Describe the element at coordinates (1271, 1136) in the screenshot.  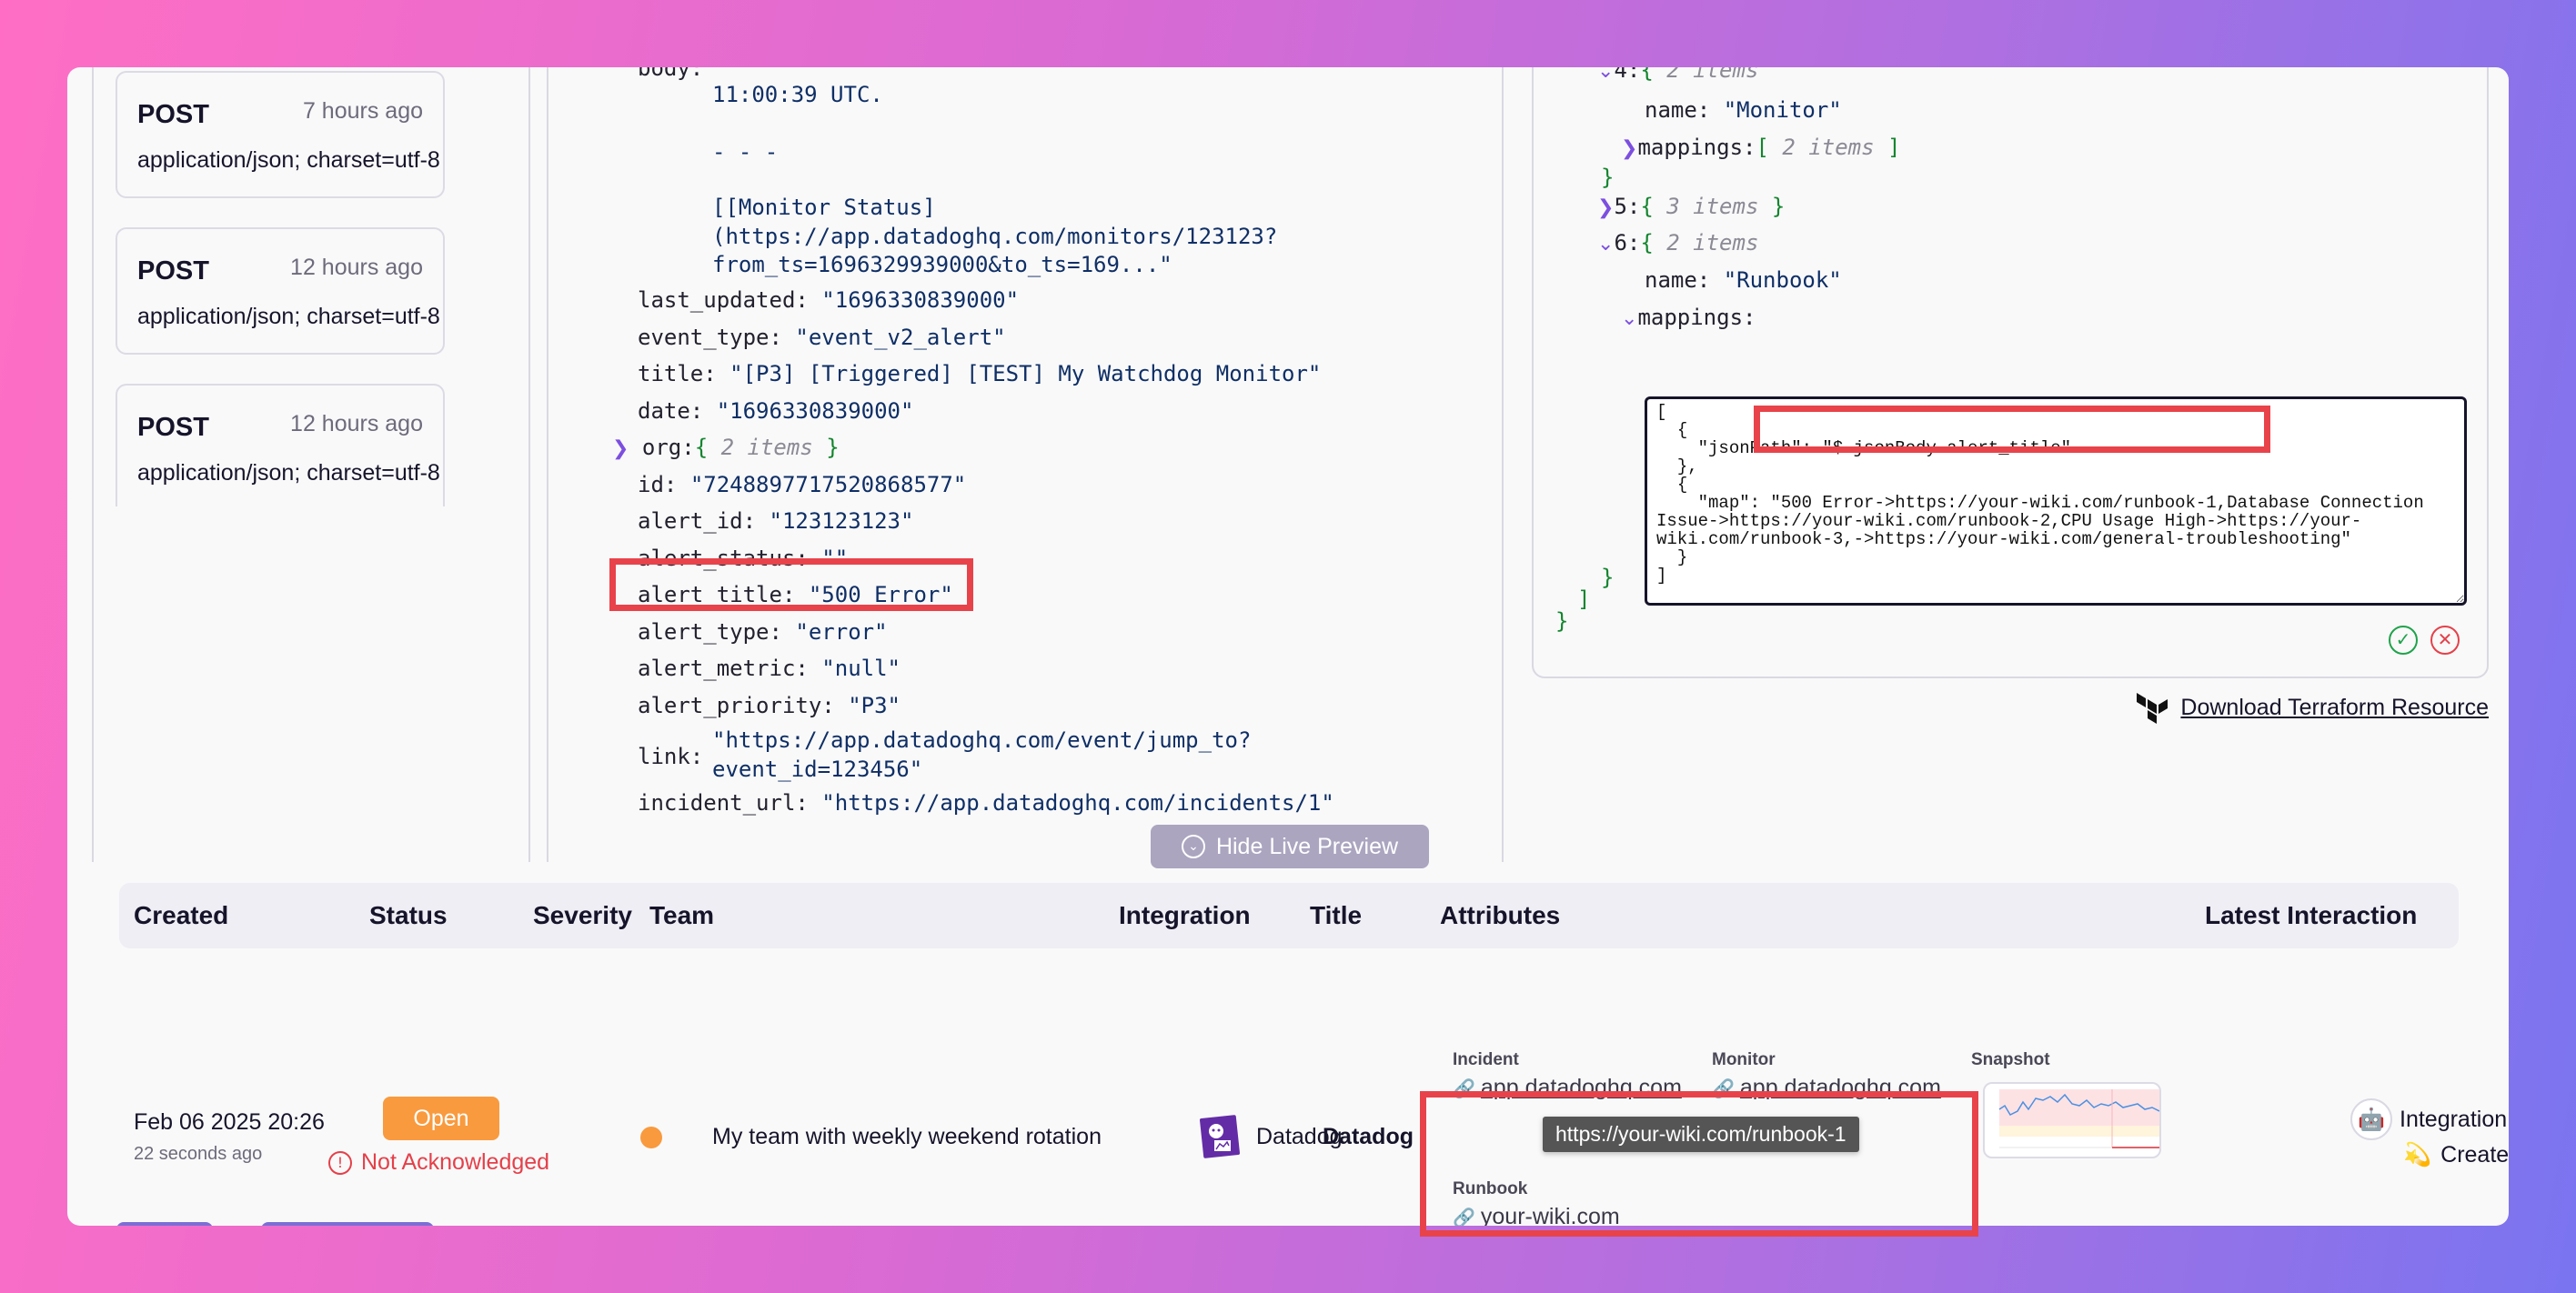
I see `integration-cell: Datadog` at that location.